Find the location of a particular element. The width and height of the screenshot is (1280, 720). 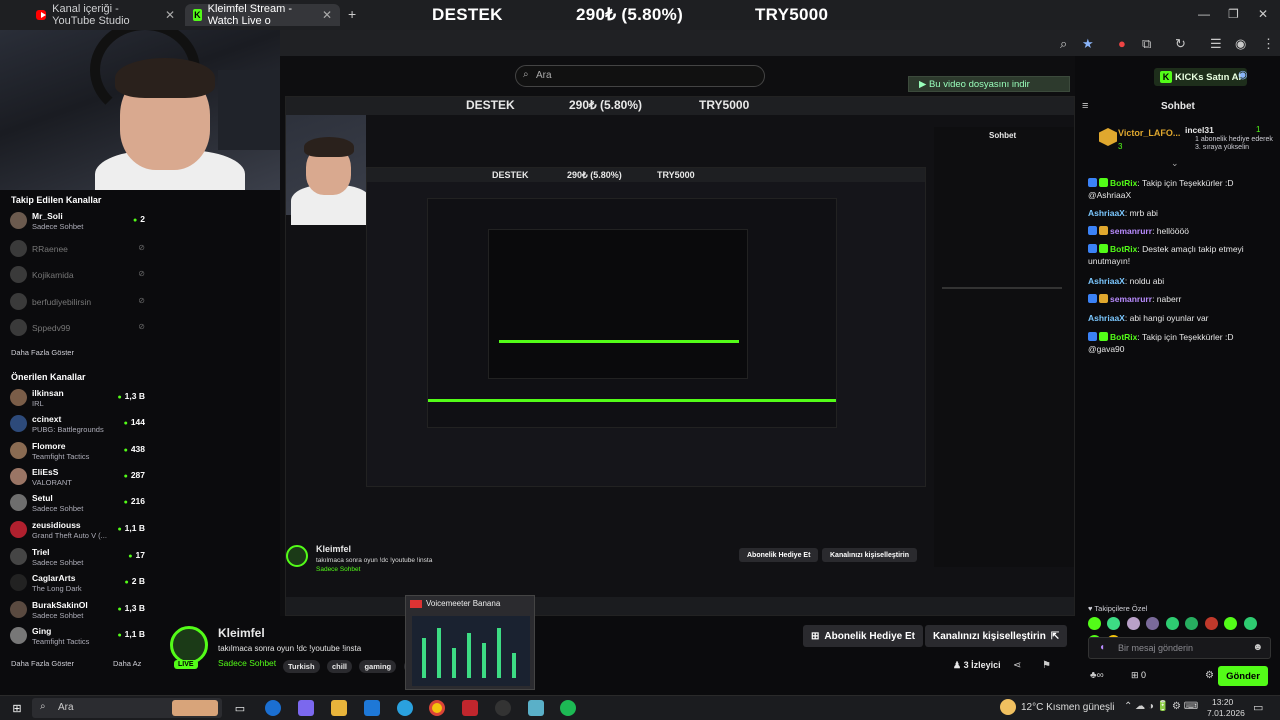

extension-badge-icon: ● is located at coordinates (1122, 43).